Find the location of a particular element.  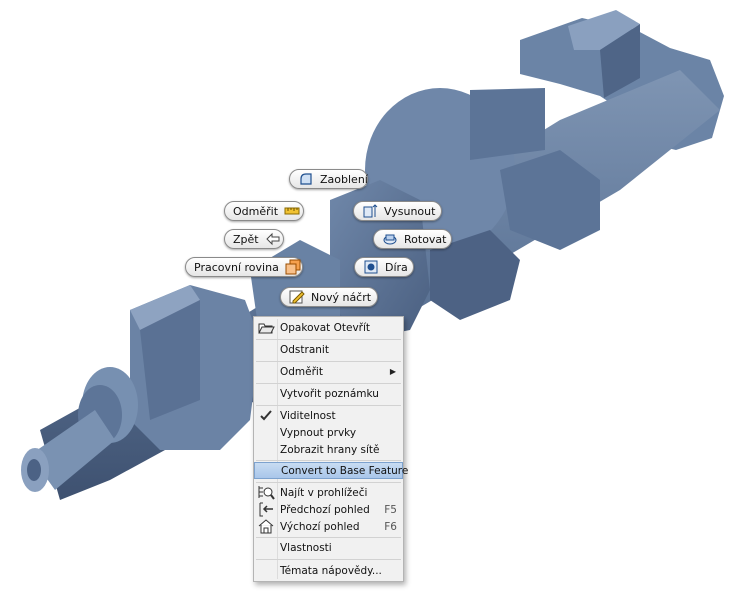

menu-item-disable-features: Vypnout prvky is located at coordinates (328, 432).